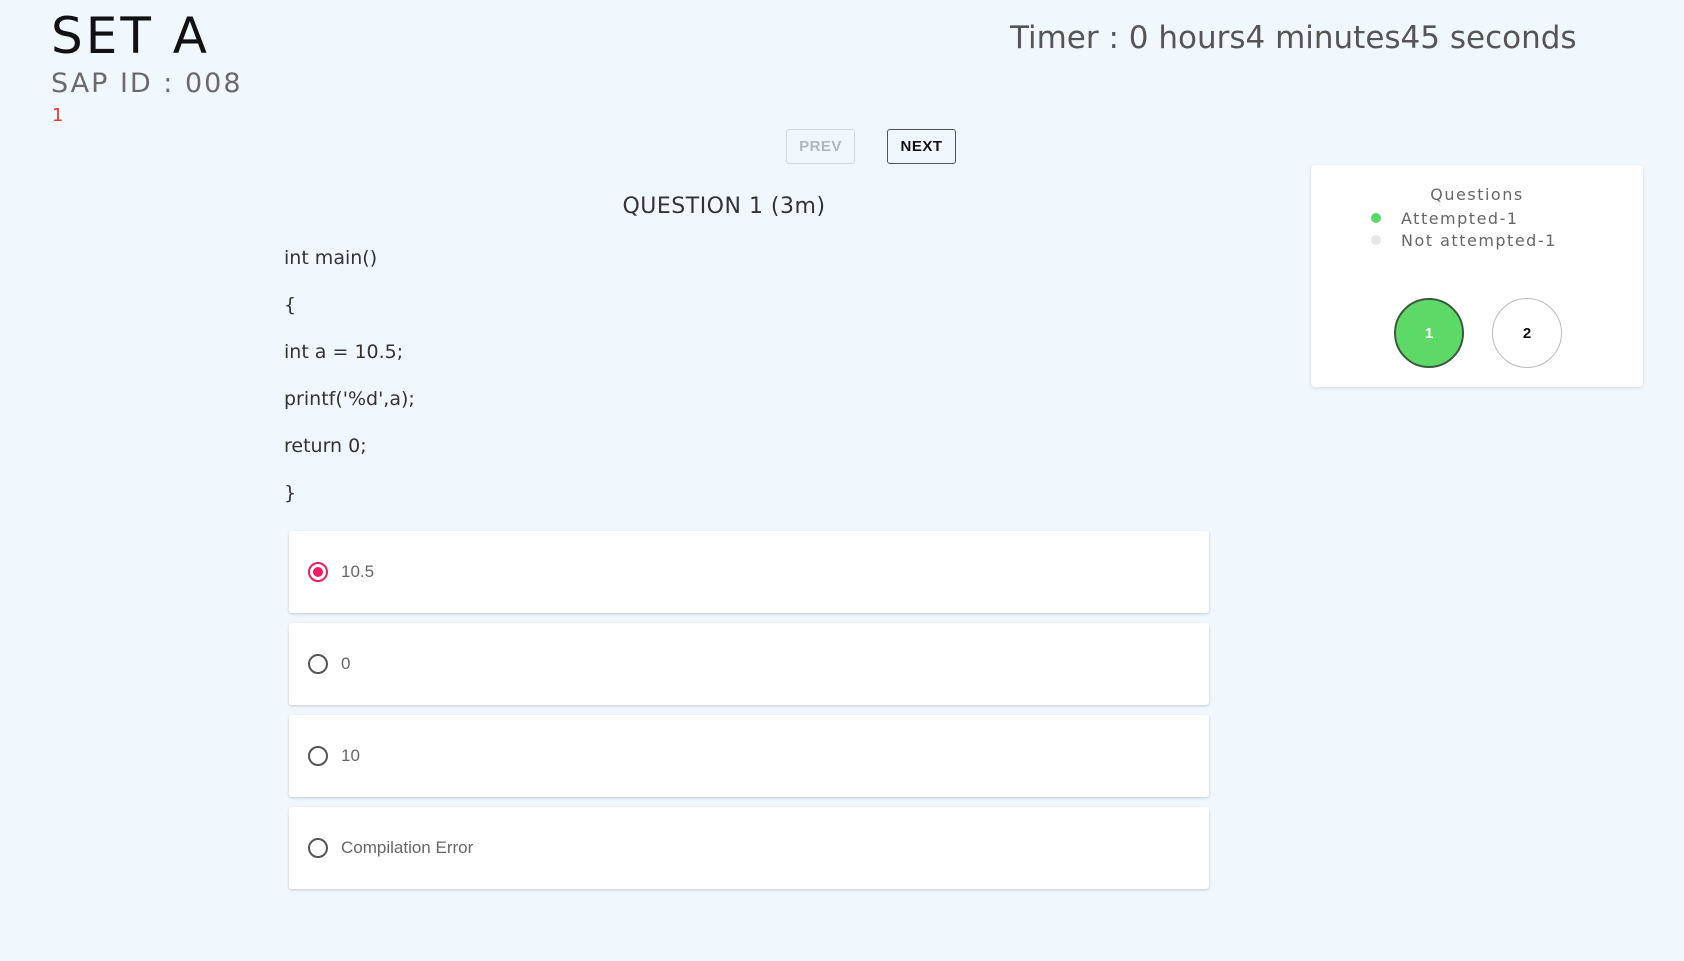 This screenshot has height=961, width=1684. What do you see at coordinates (290, 305) in the screenshot?
I see `code-line: {` at bounding box center [290, 305].